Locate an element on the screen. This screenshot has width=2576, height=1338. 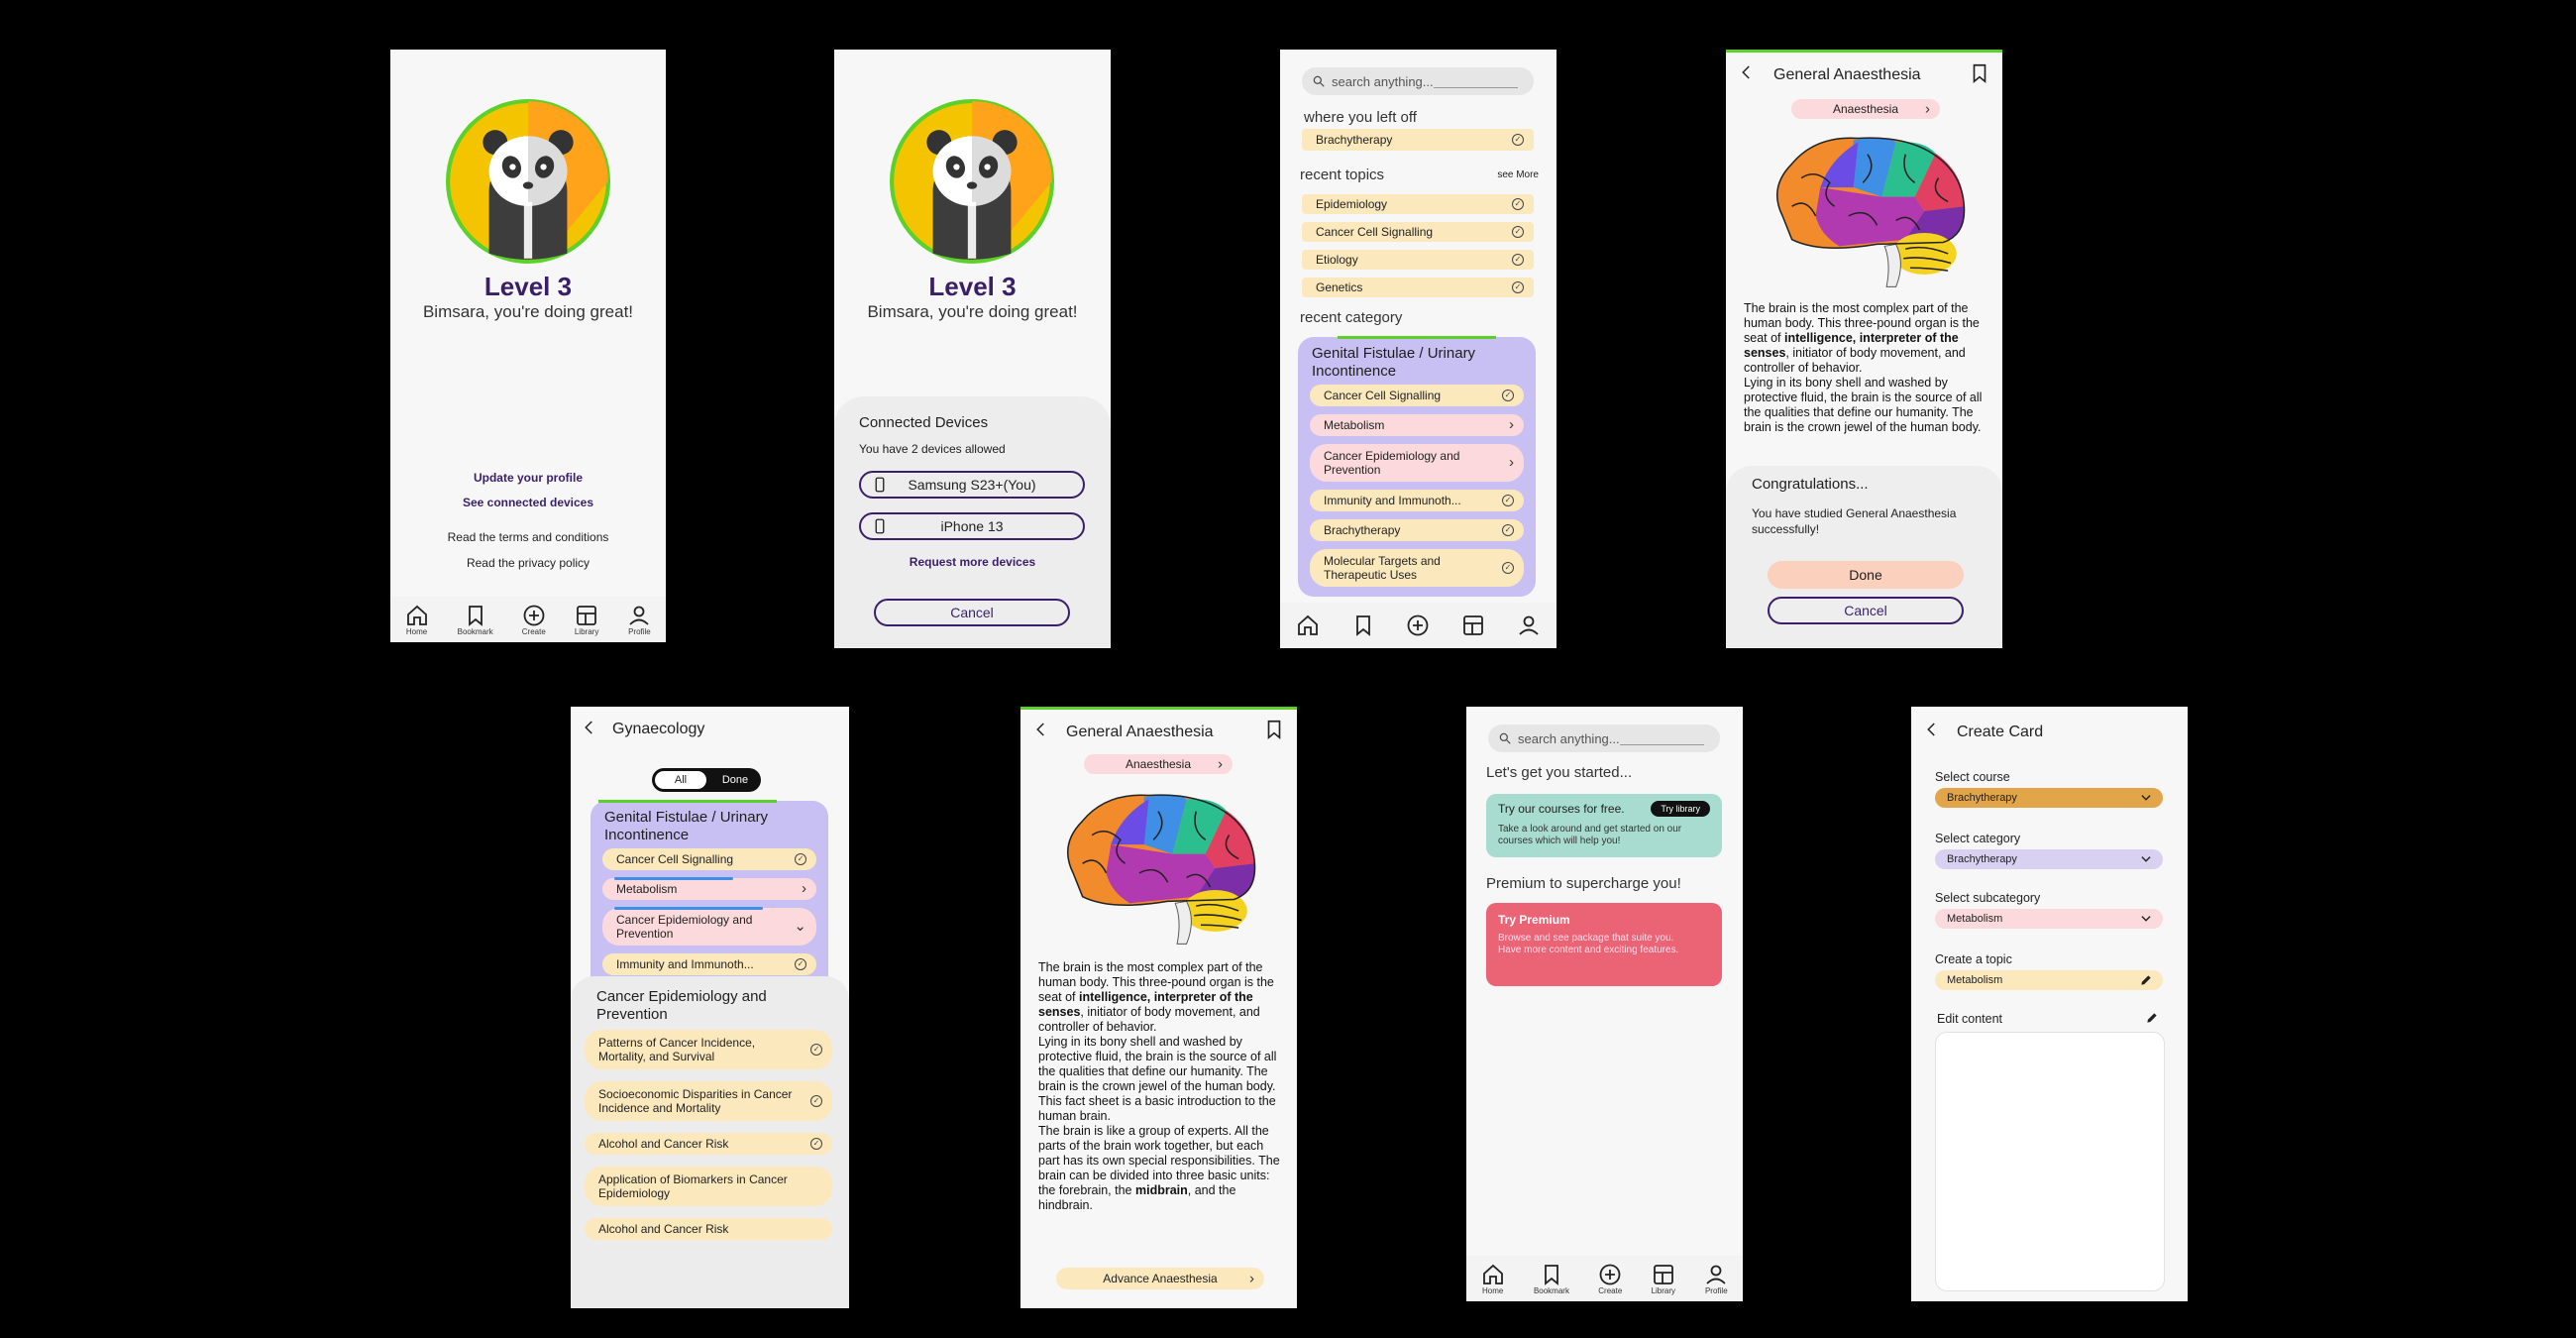
panda-avatar is located at coordinates (972, 182).